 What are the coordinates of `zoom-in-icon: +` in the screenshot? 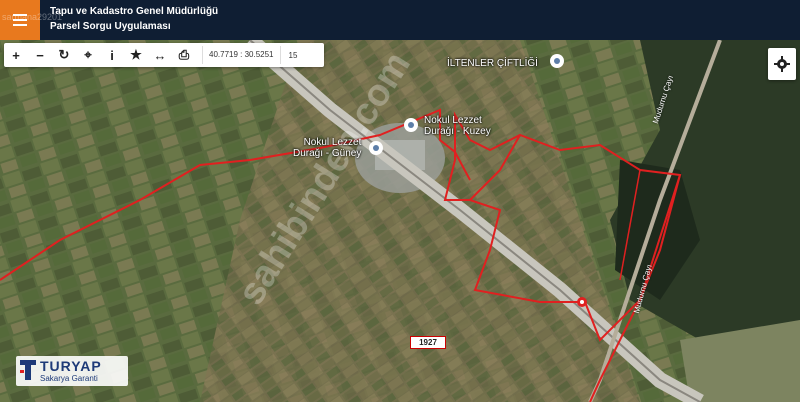 It's located at (16, 55).